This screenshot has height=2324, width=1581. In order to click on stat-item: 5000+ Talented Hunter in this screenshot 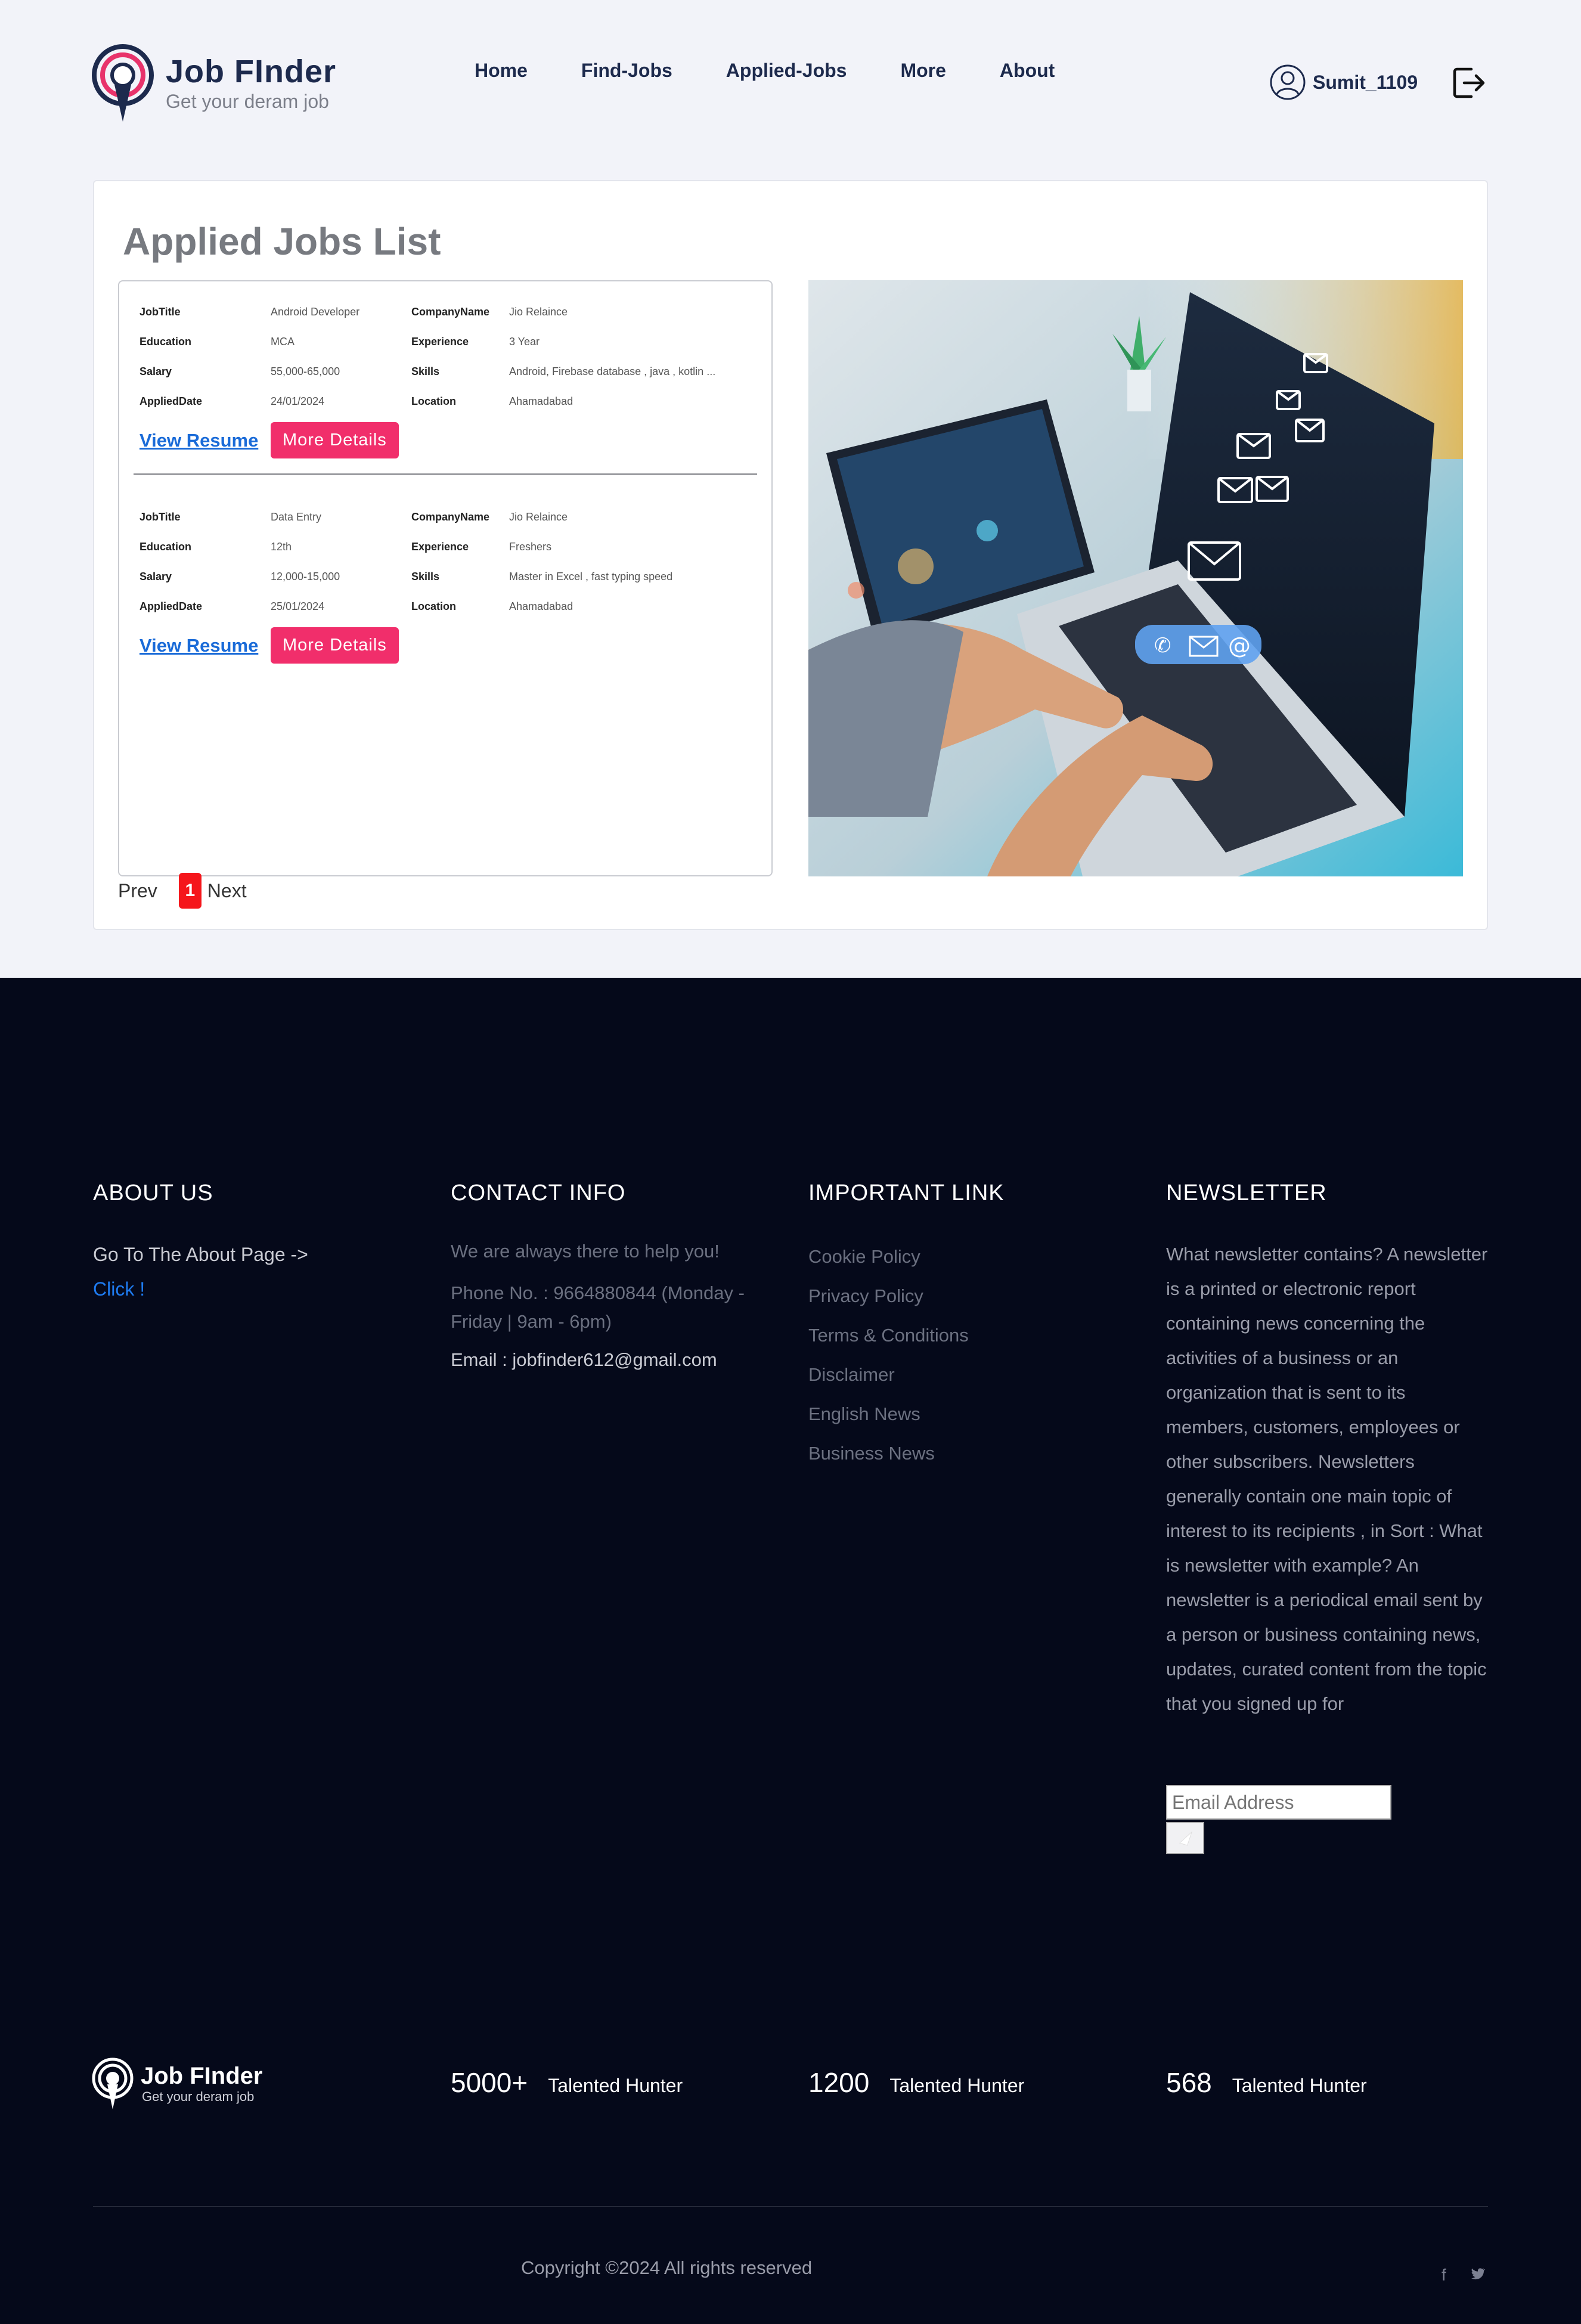, I will do `click(567, 2082)`.